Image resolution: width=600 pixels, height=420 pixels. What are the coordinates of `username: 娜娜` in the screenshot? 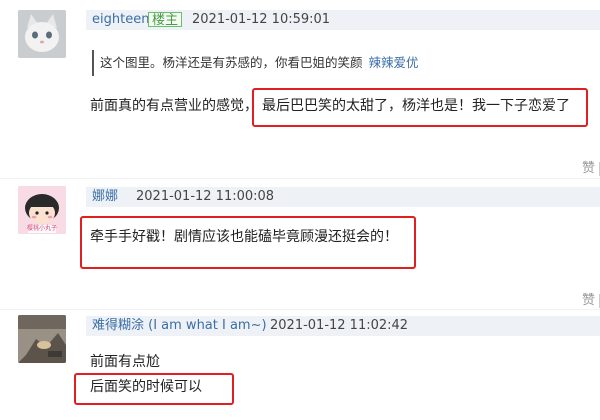 It's located at (105, 197).